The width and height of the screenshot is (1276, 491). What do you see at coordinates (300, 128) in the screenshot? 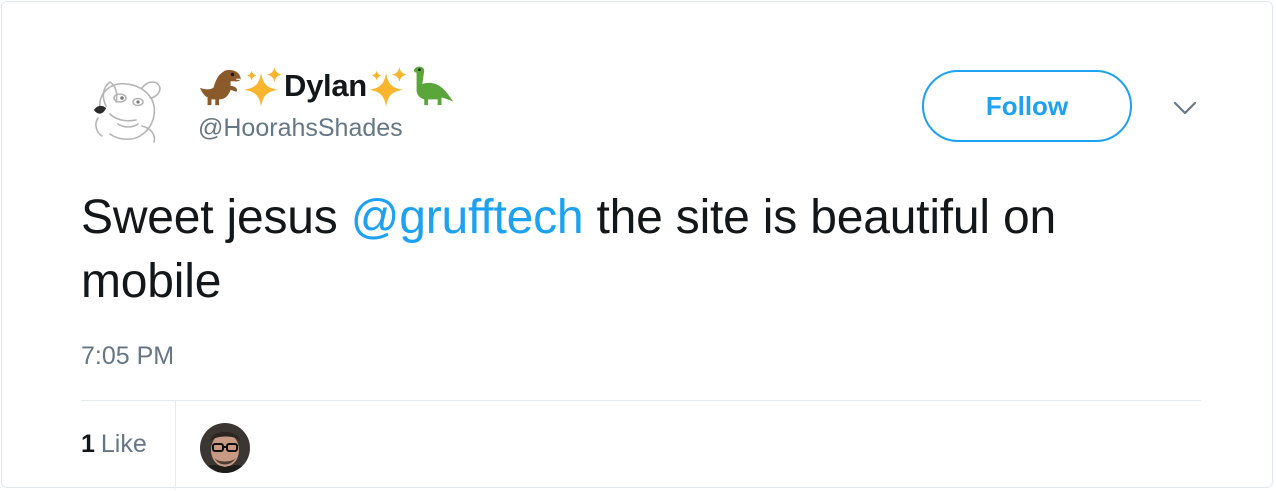
I see `author-handle: @HoorahsShades` at bounding box center [300, 128].